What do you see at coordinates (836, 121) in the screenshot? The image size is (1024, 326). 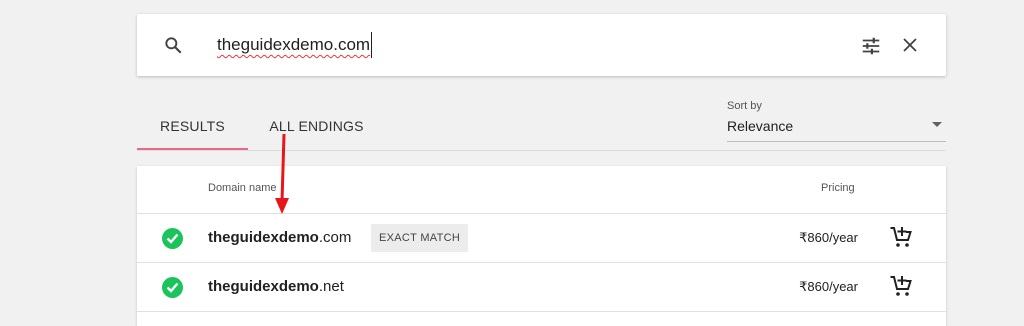 I see `sort-dropdown: Sort by Relevance` at bounding box center [836, 121].